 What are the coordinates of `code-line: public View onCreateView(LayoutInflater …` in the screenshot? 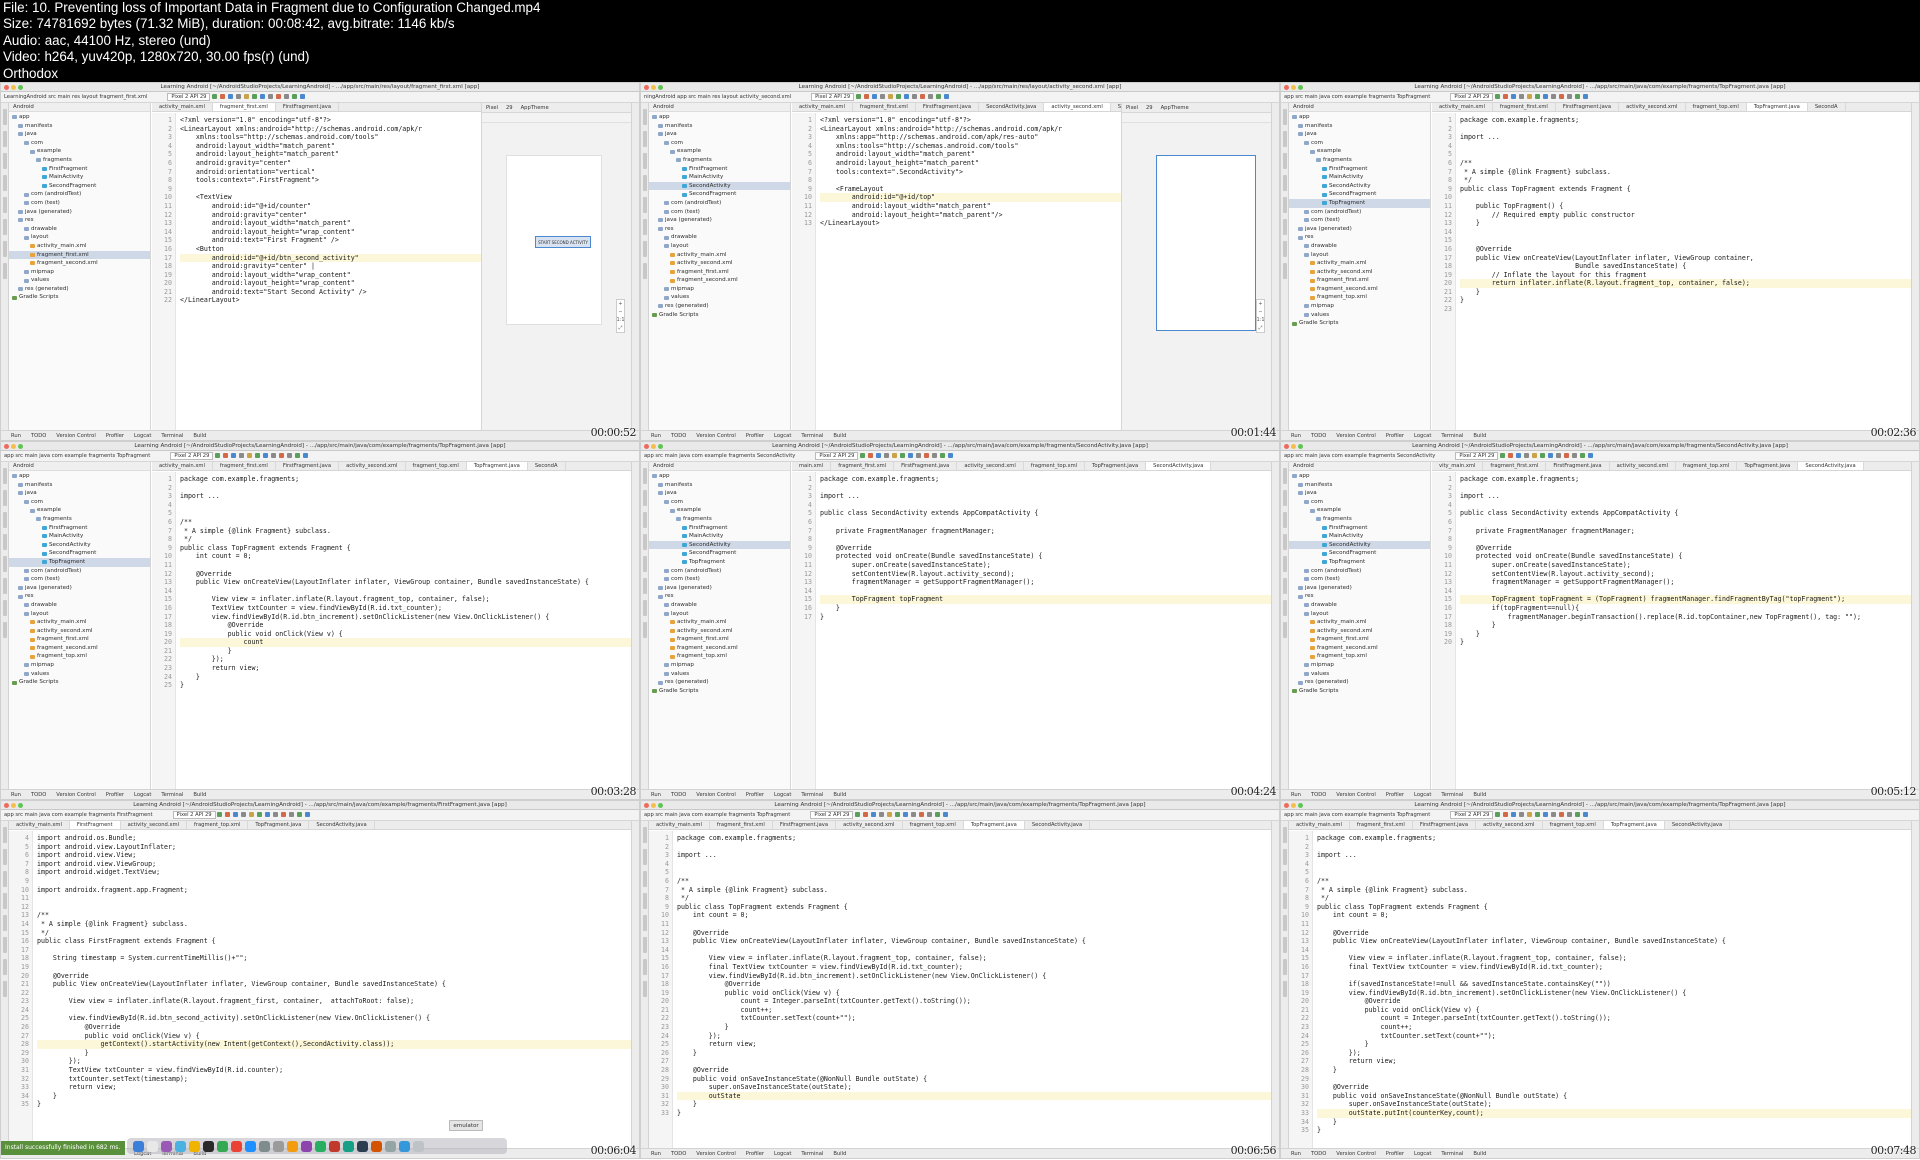 It's located at (1685, 258).